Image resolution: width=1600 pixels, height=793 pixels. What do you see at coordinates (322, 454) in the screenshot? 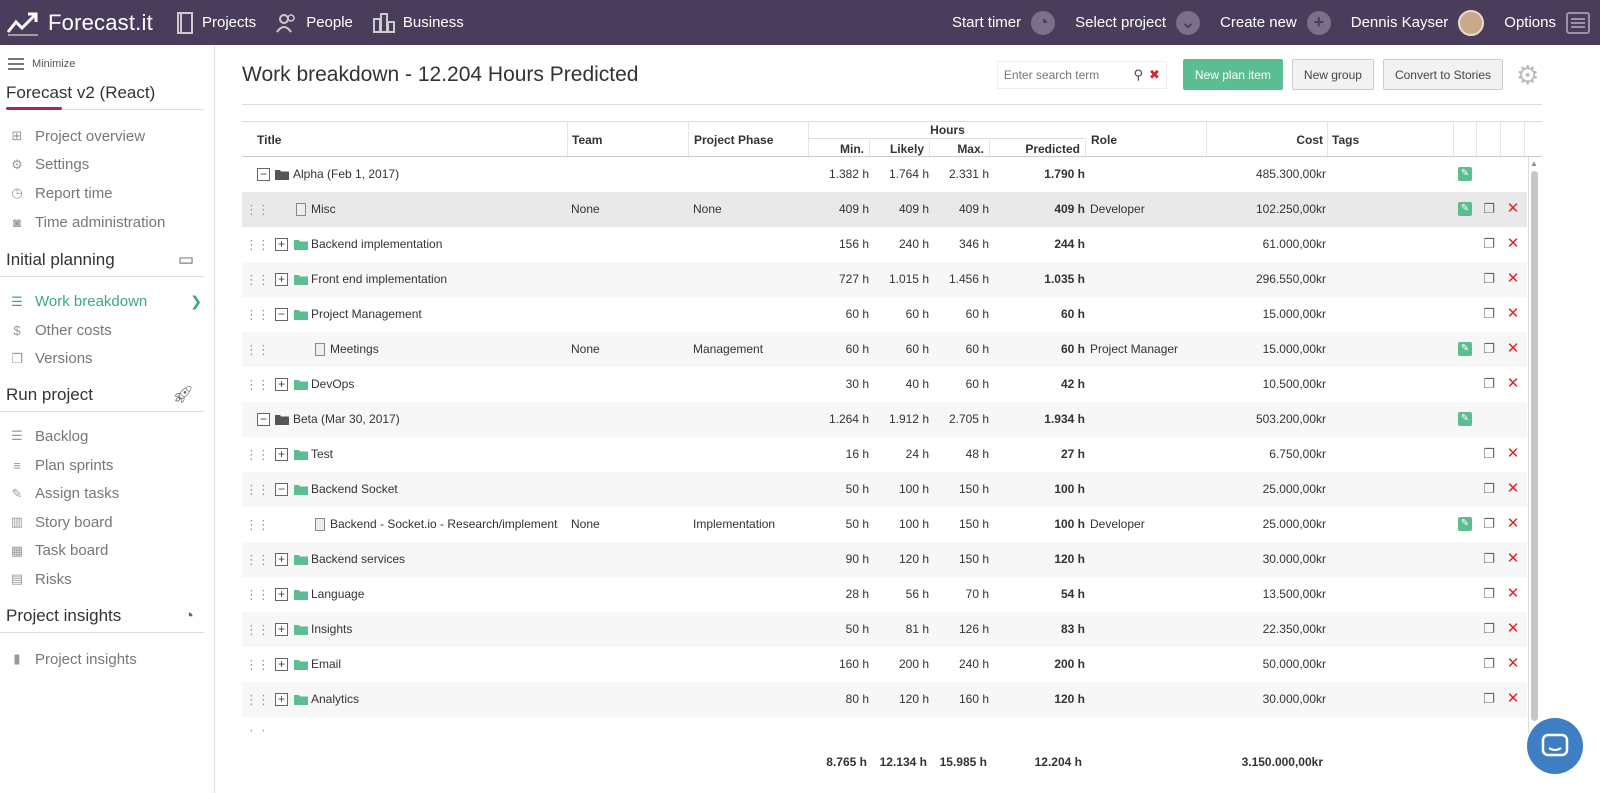
I see `row-title: Test` at bounding box center [322, 454].